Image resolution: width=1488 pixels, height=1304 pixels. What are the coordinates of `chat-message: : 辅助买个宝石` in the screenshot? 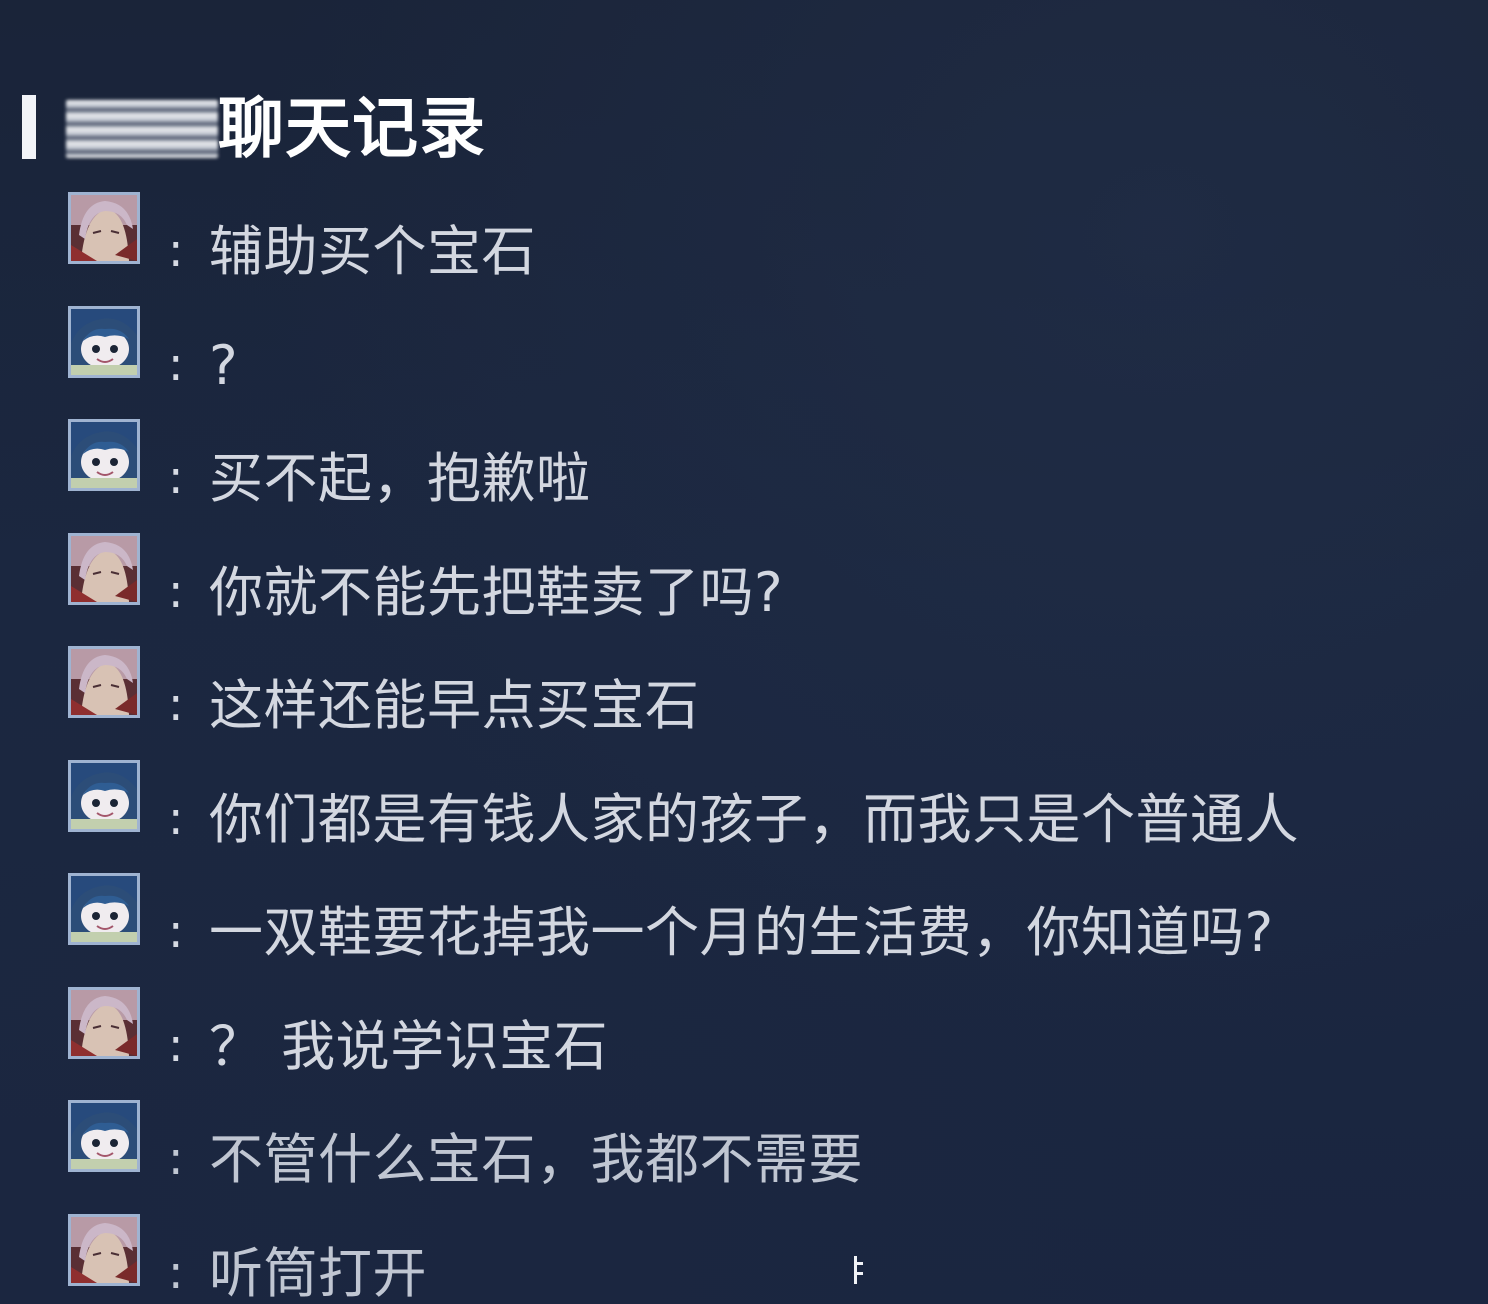 It's located at (758, 247).